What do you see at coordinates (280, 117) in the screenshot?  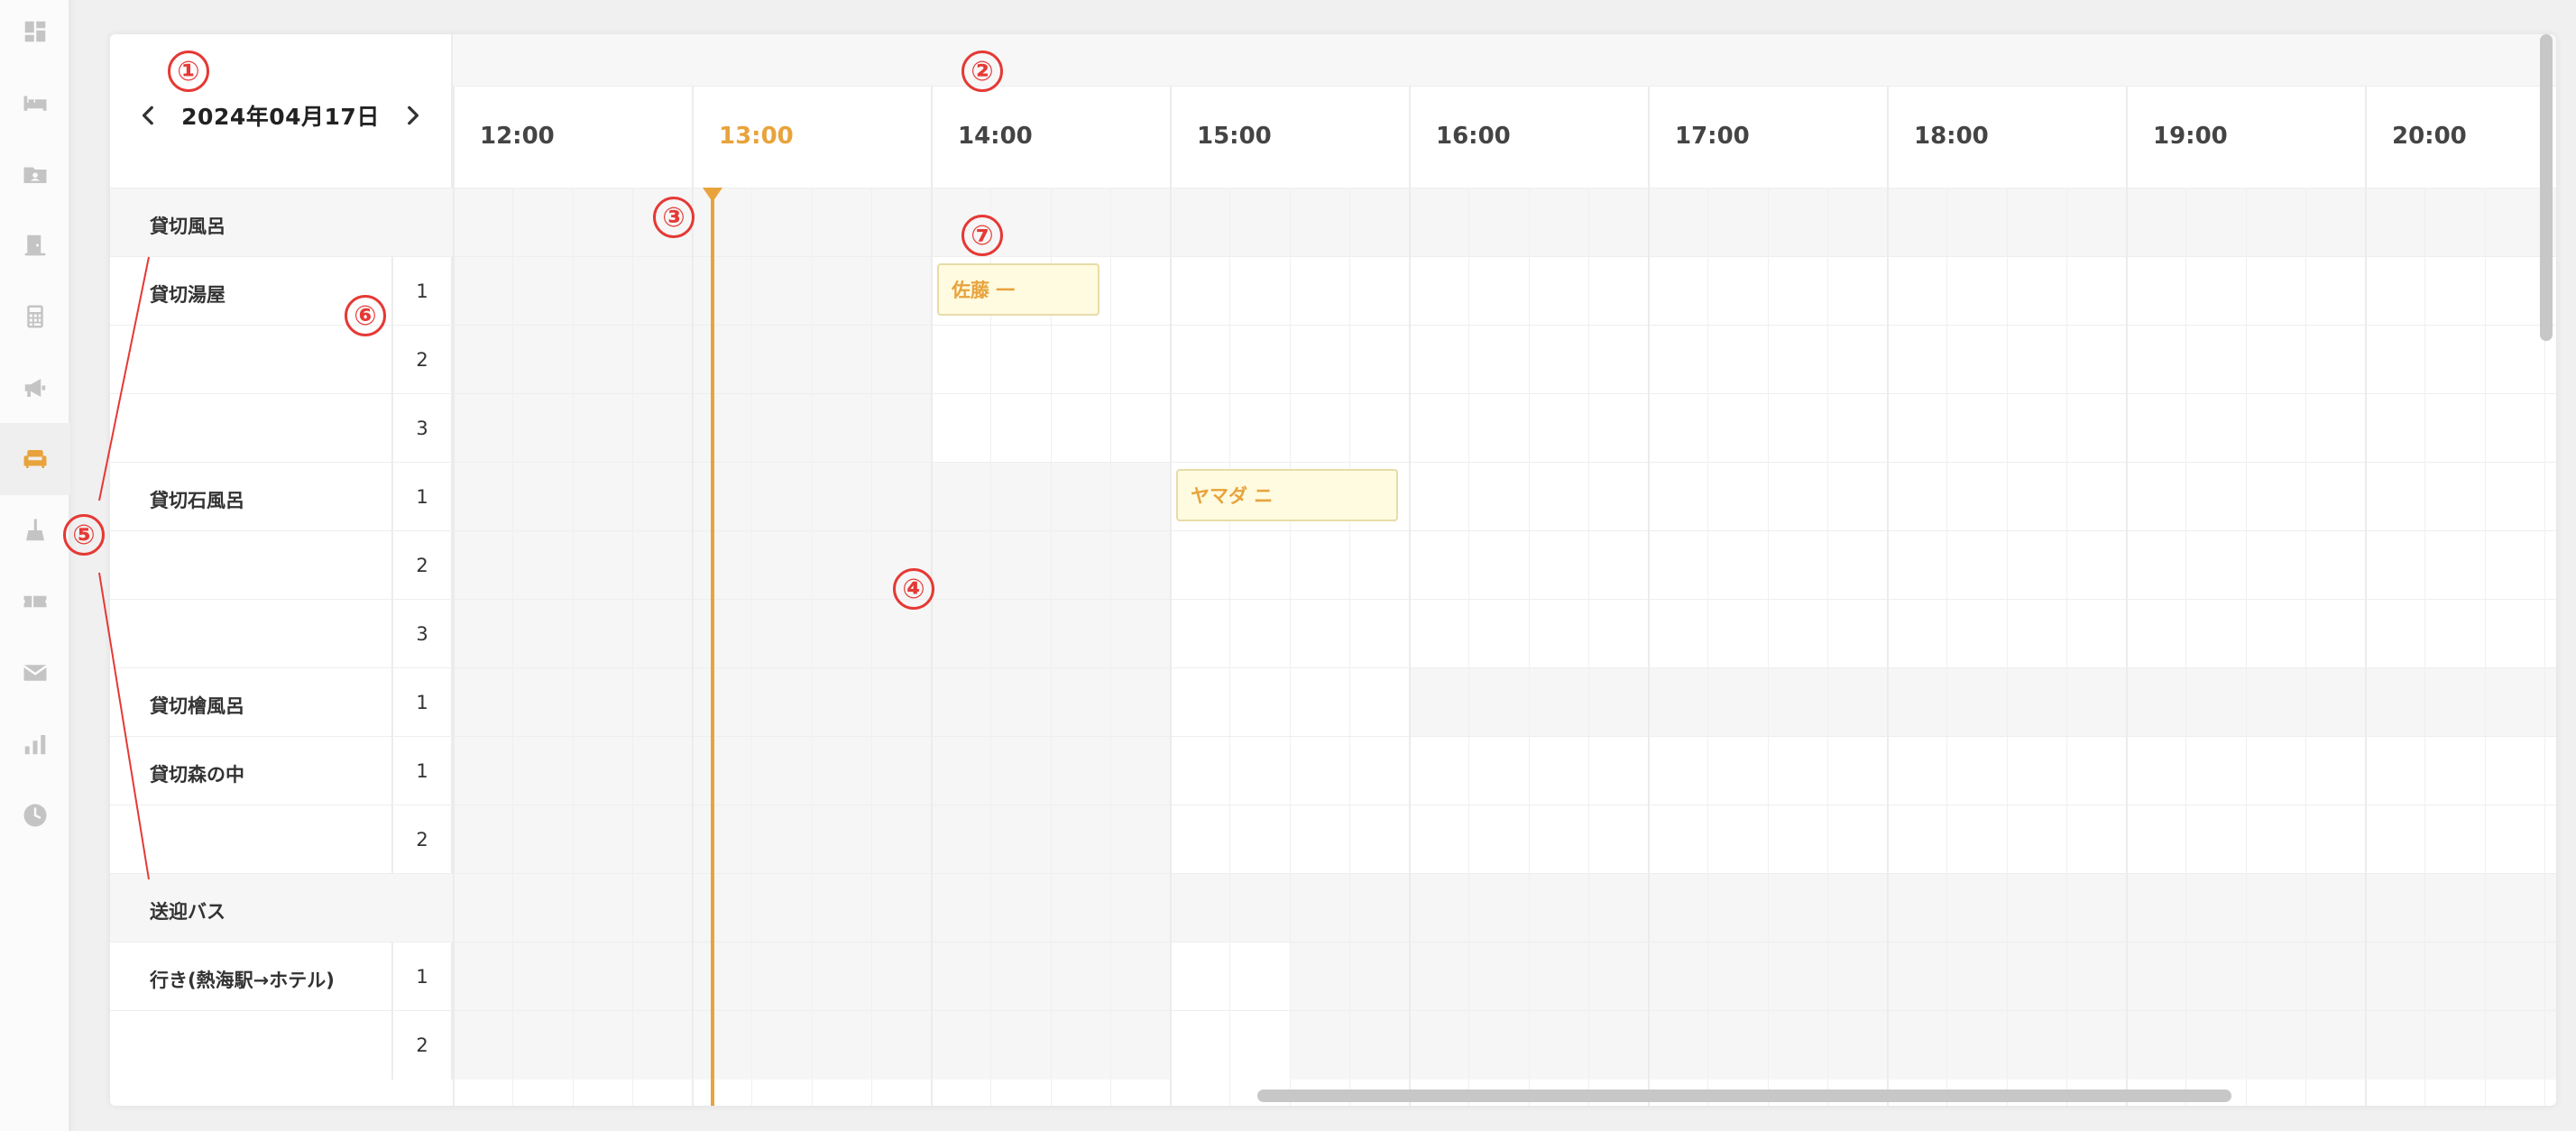 I see `current-date: 2024年04月17日` at bounding box center [280, 117].